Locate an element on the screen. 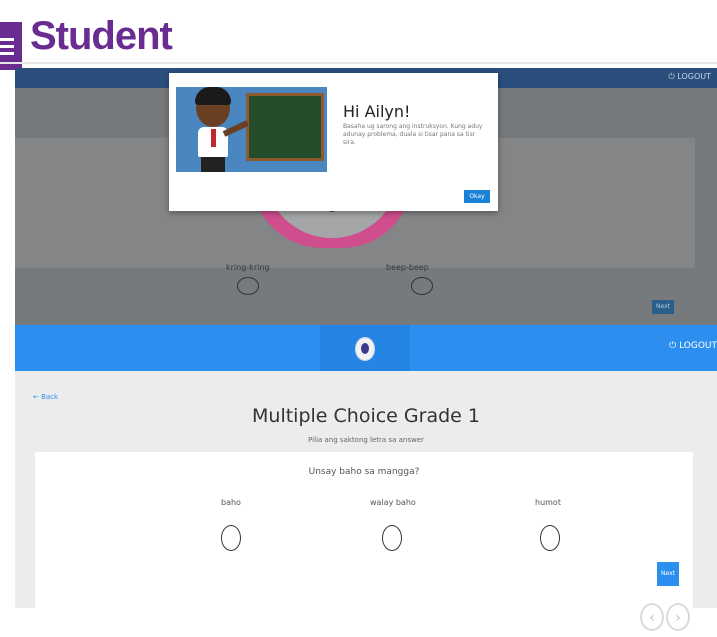 The image size is (717, 637). next-slide-button: › is located at coordinates (678, 617).